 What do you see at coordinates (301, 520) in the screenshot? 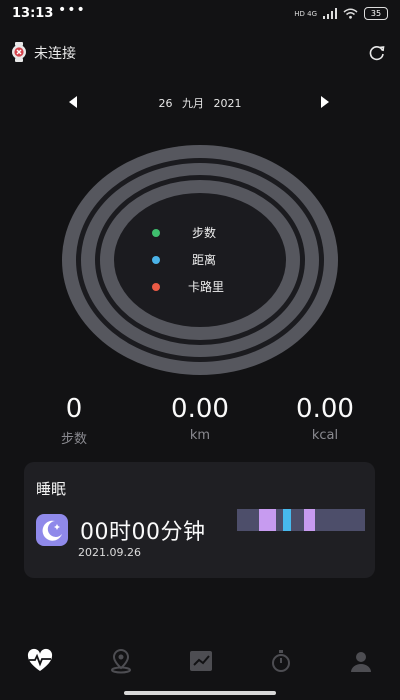
I see `sleep-stage-bar` at bounding box center [301, 520].